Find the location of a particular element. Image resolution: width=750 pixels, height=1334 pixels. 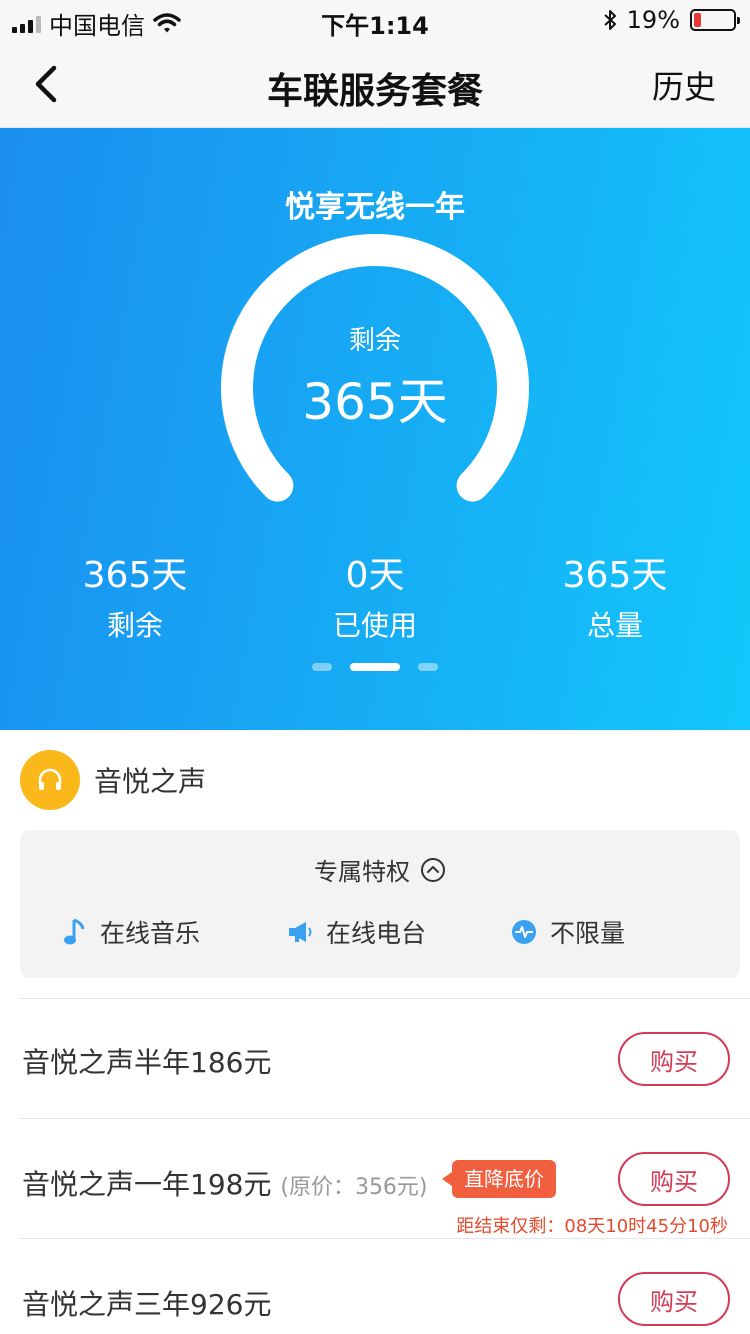

status-right: 19% is located at coordinates (671, 20).